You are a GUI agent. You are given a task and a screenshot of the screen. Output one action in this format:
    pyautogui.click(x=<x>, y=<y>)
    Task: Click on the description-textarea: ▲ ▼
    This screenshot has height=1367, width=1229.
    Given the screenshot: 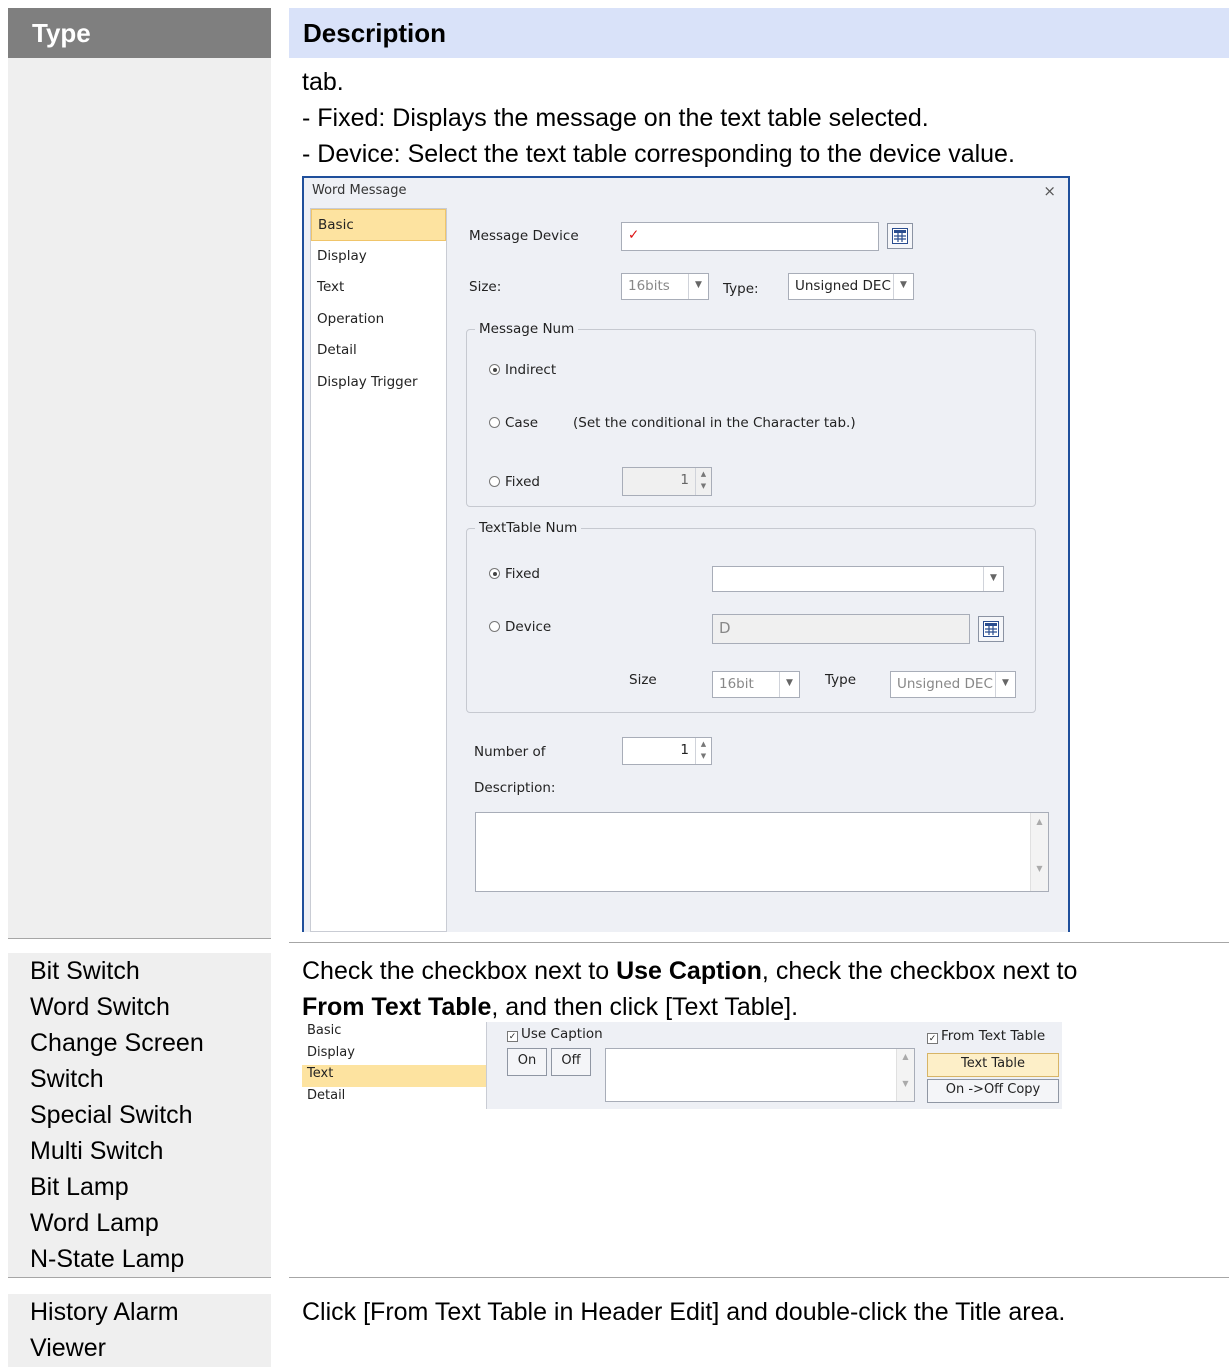 What is the action you would take?
    pyautogui.click(x=762, y=852)
    